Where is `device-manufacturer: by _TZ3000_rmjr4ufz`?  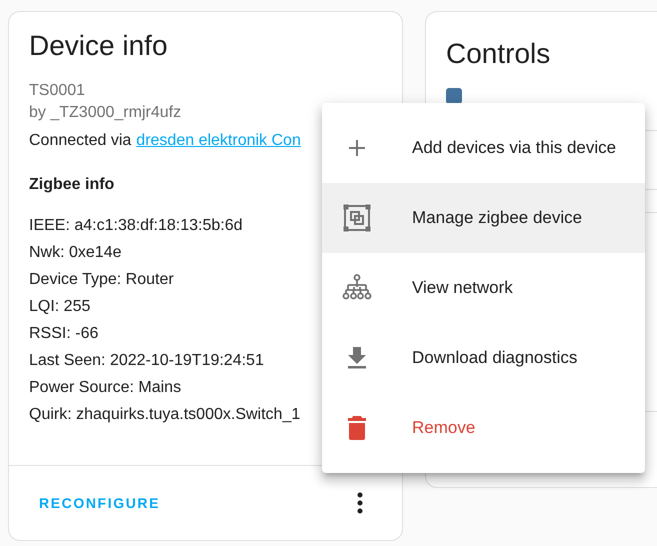
device-manufacturer: by _TZ3000_rmjr4ufz is located at coordinates (105, 113).